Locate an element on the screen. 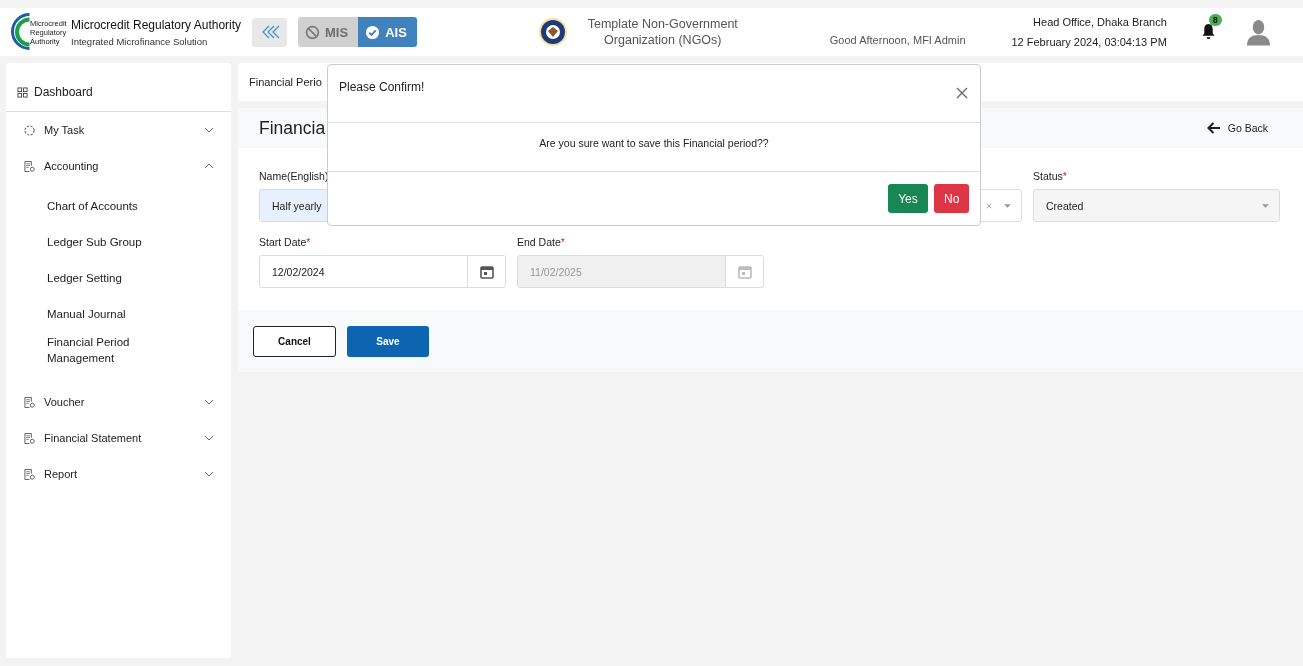 Image resolution: width=1303 pixels, height=666 pixels. app-subtitle: Integrated Microfinance Solution is located at coordinates (140, 41).